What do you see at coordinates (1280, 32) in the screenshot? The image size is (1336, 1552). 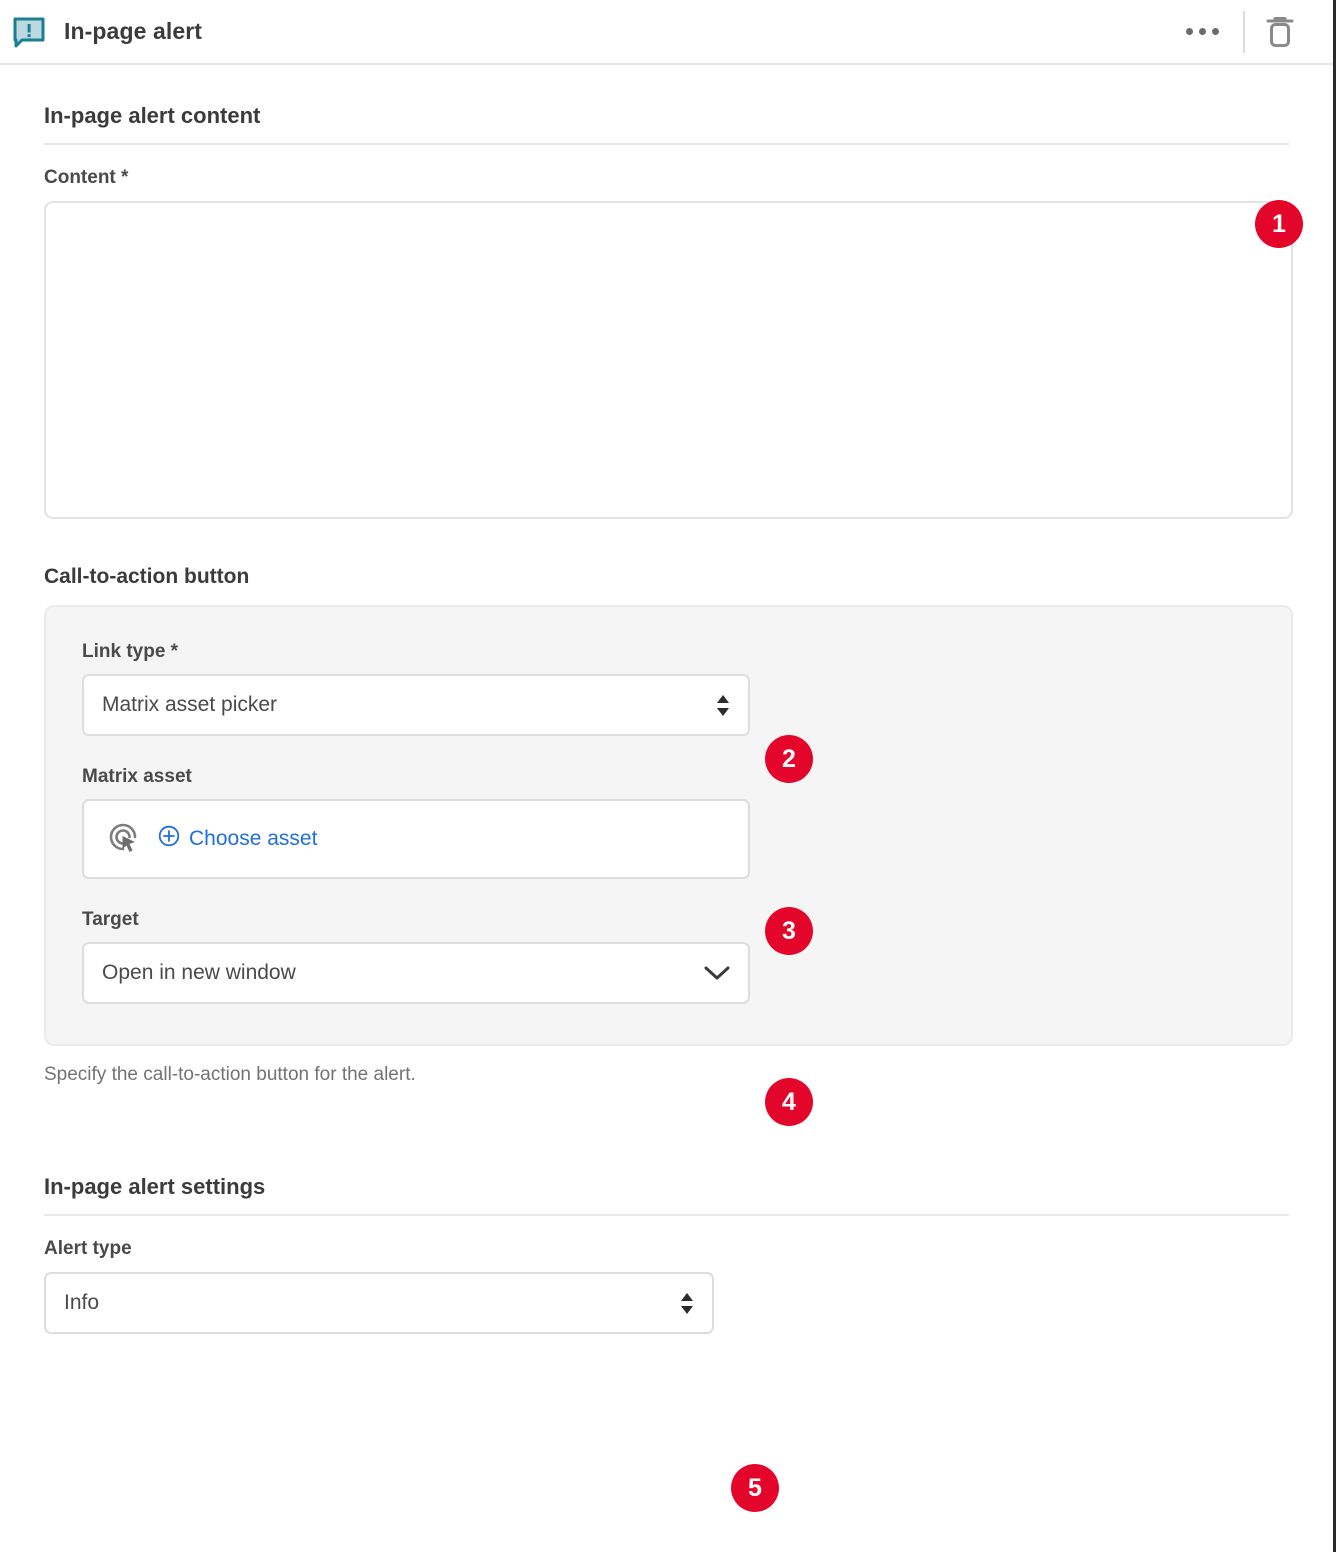 I see `trash-icon` at bounding box center [1280, 32].